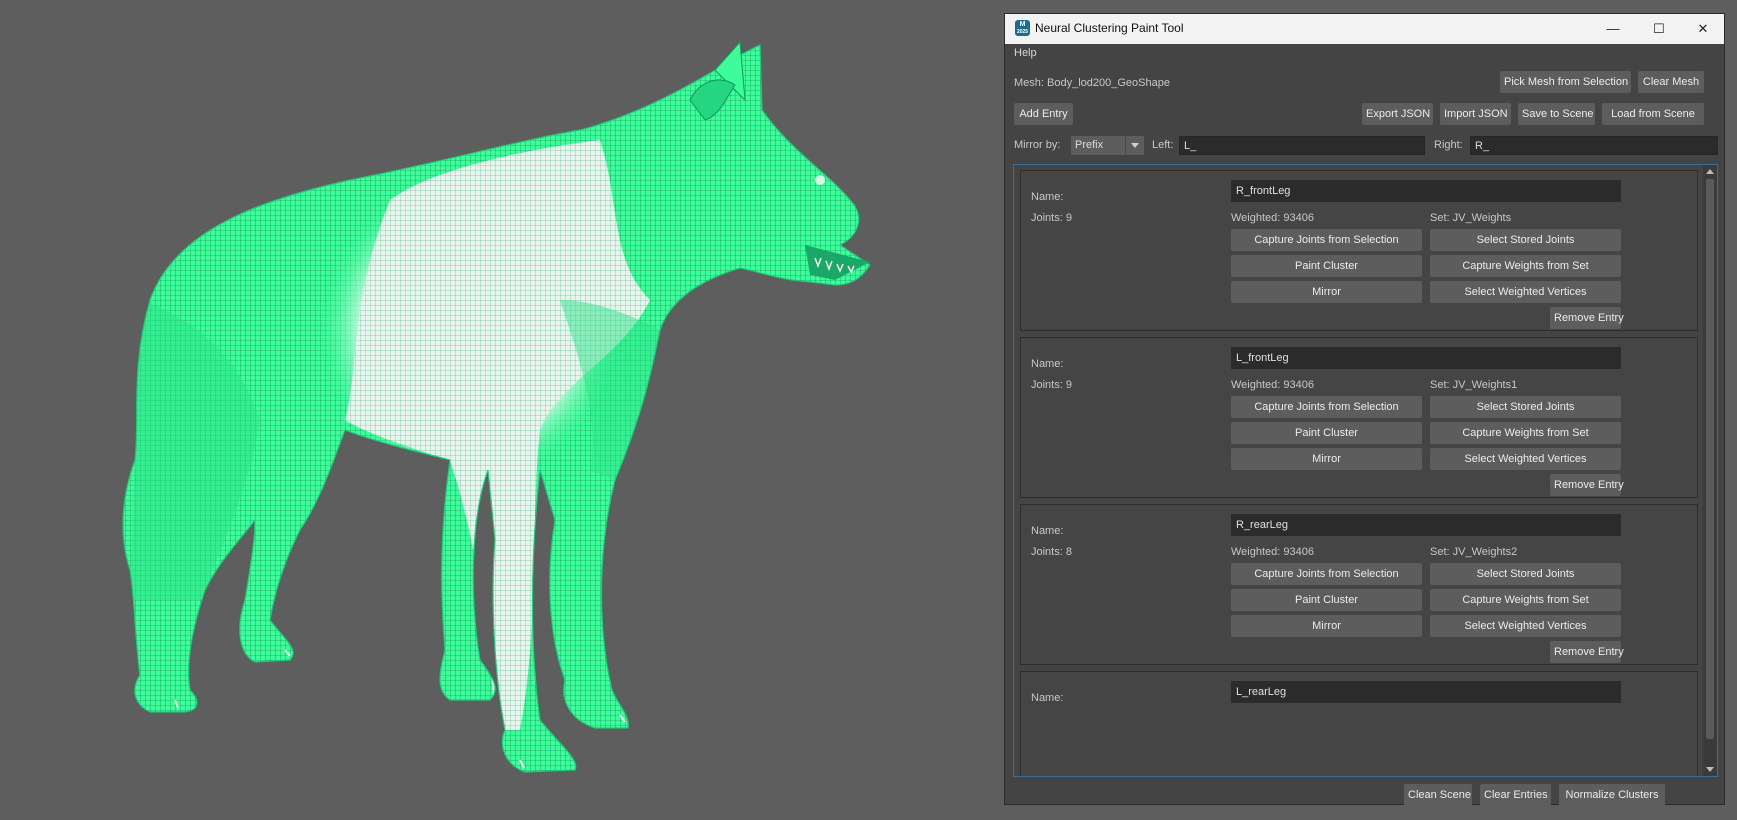  Describe the element at coordinates (1302, 145) in the screenshot. I see `left-prefix-input: L_` at that location.